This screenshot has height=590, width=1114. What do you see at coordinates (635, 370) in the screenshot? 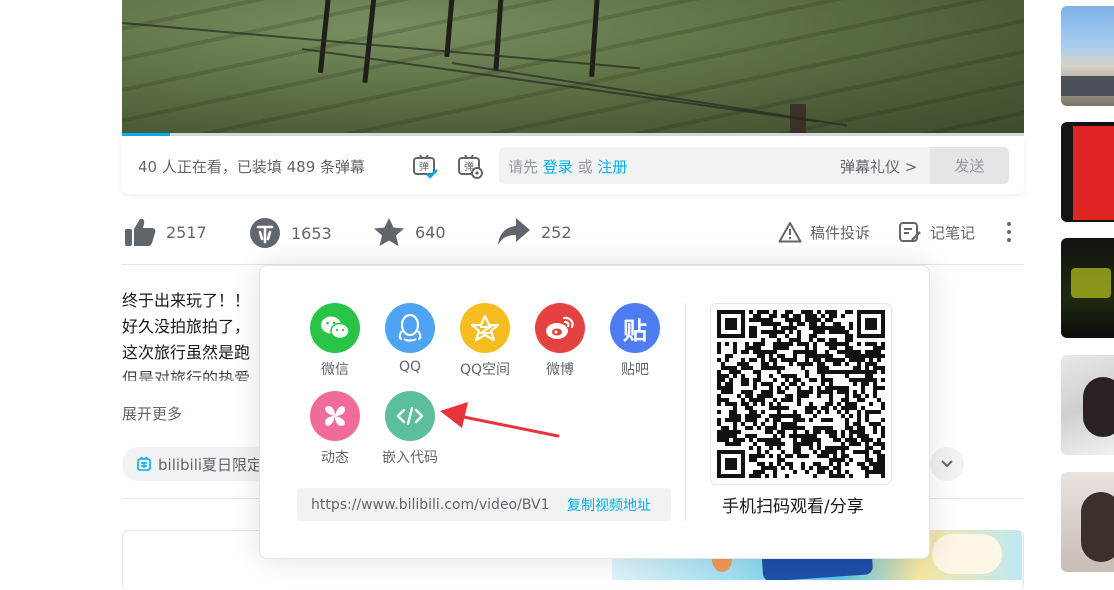
I see `share-label: 贴吧` at bounding box center [635, 370].